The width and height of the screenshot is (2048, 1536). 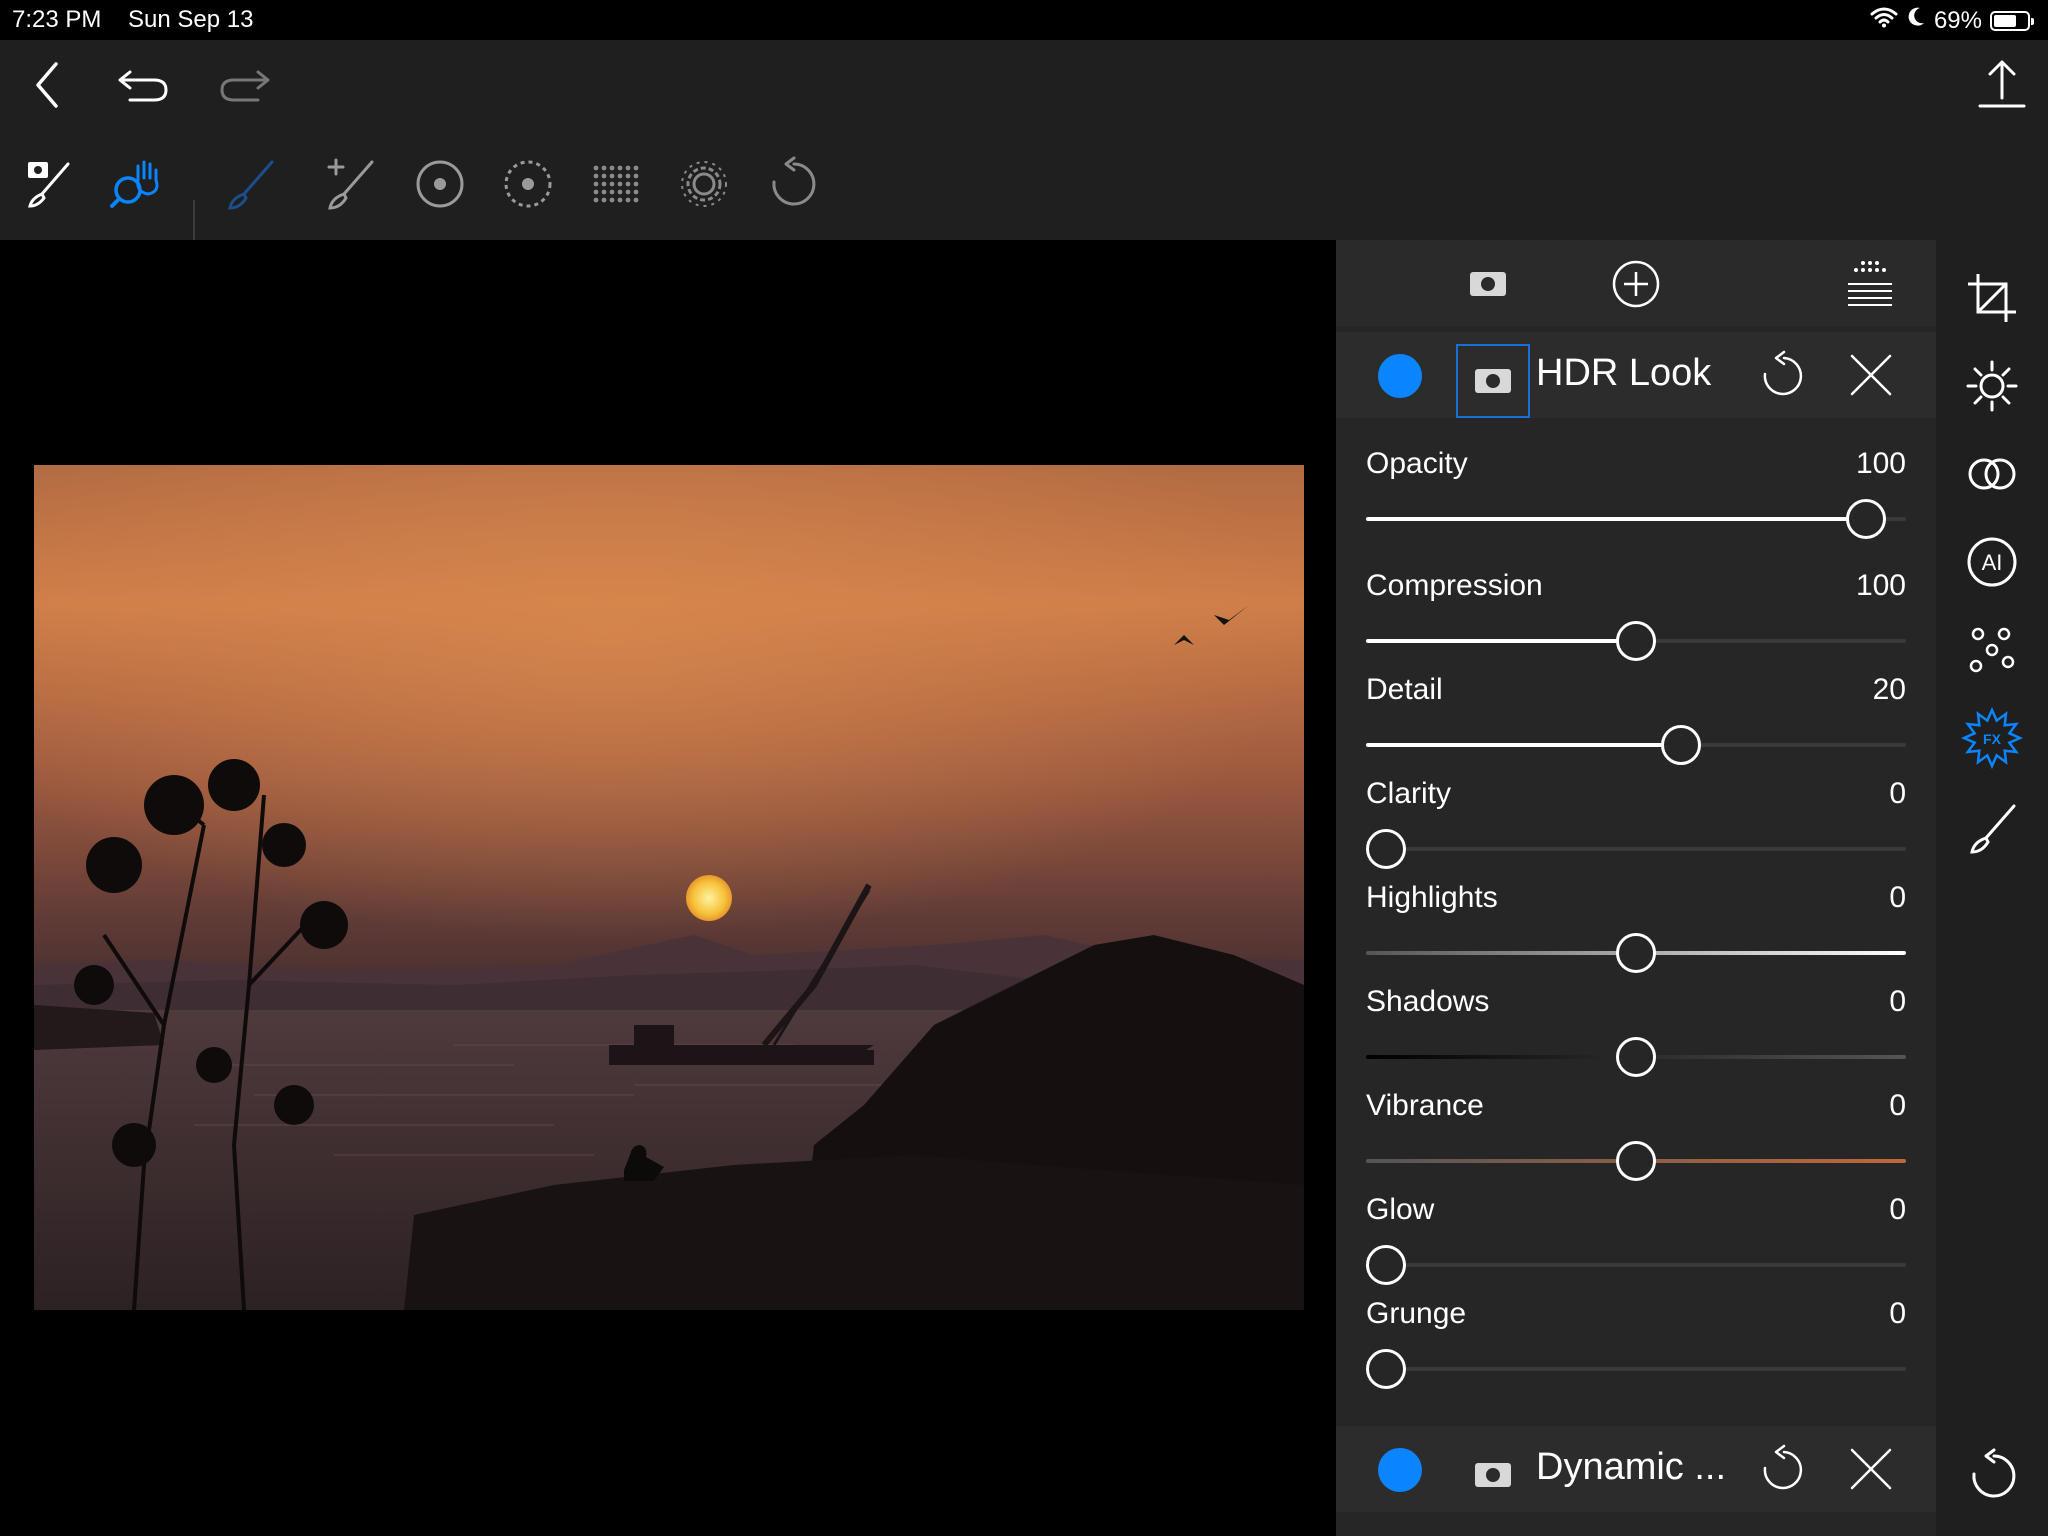 I want to click on add-layer-icon, so click(x=1636, y=284).